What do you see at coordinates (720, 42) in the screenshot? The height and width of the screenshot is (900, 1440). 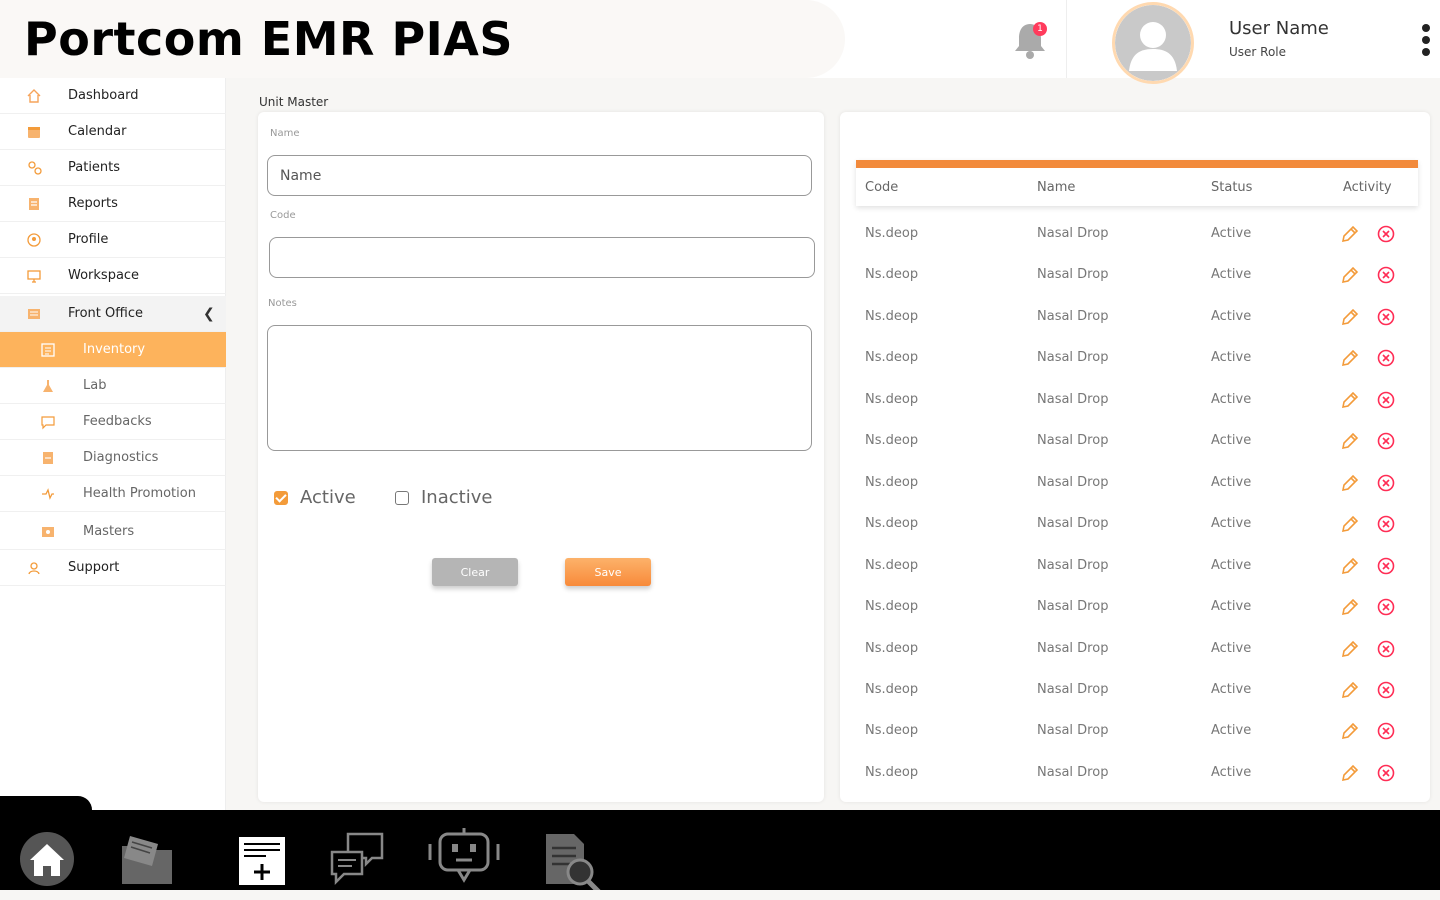 I see `app-header: Portcom EMR PIAS 1 User Name User Role` at bounding box center [720, 42].